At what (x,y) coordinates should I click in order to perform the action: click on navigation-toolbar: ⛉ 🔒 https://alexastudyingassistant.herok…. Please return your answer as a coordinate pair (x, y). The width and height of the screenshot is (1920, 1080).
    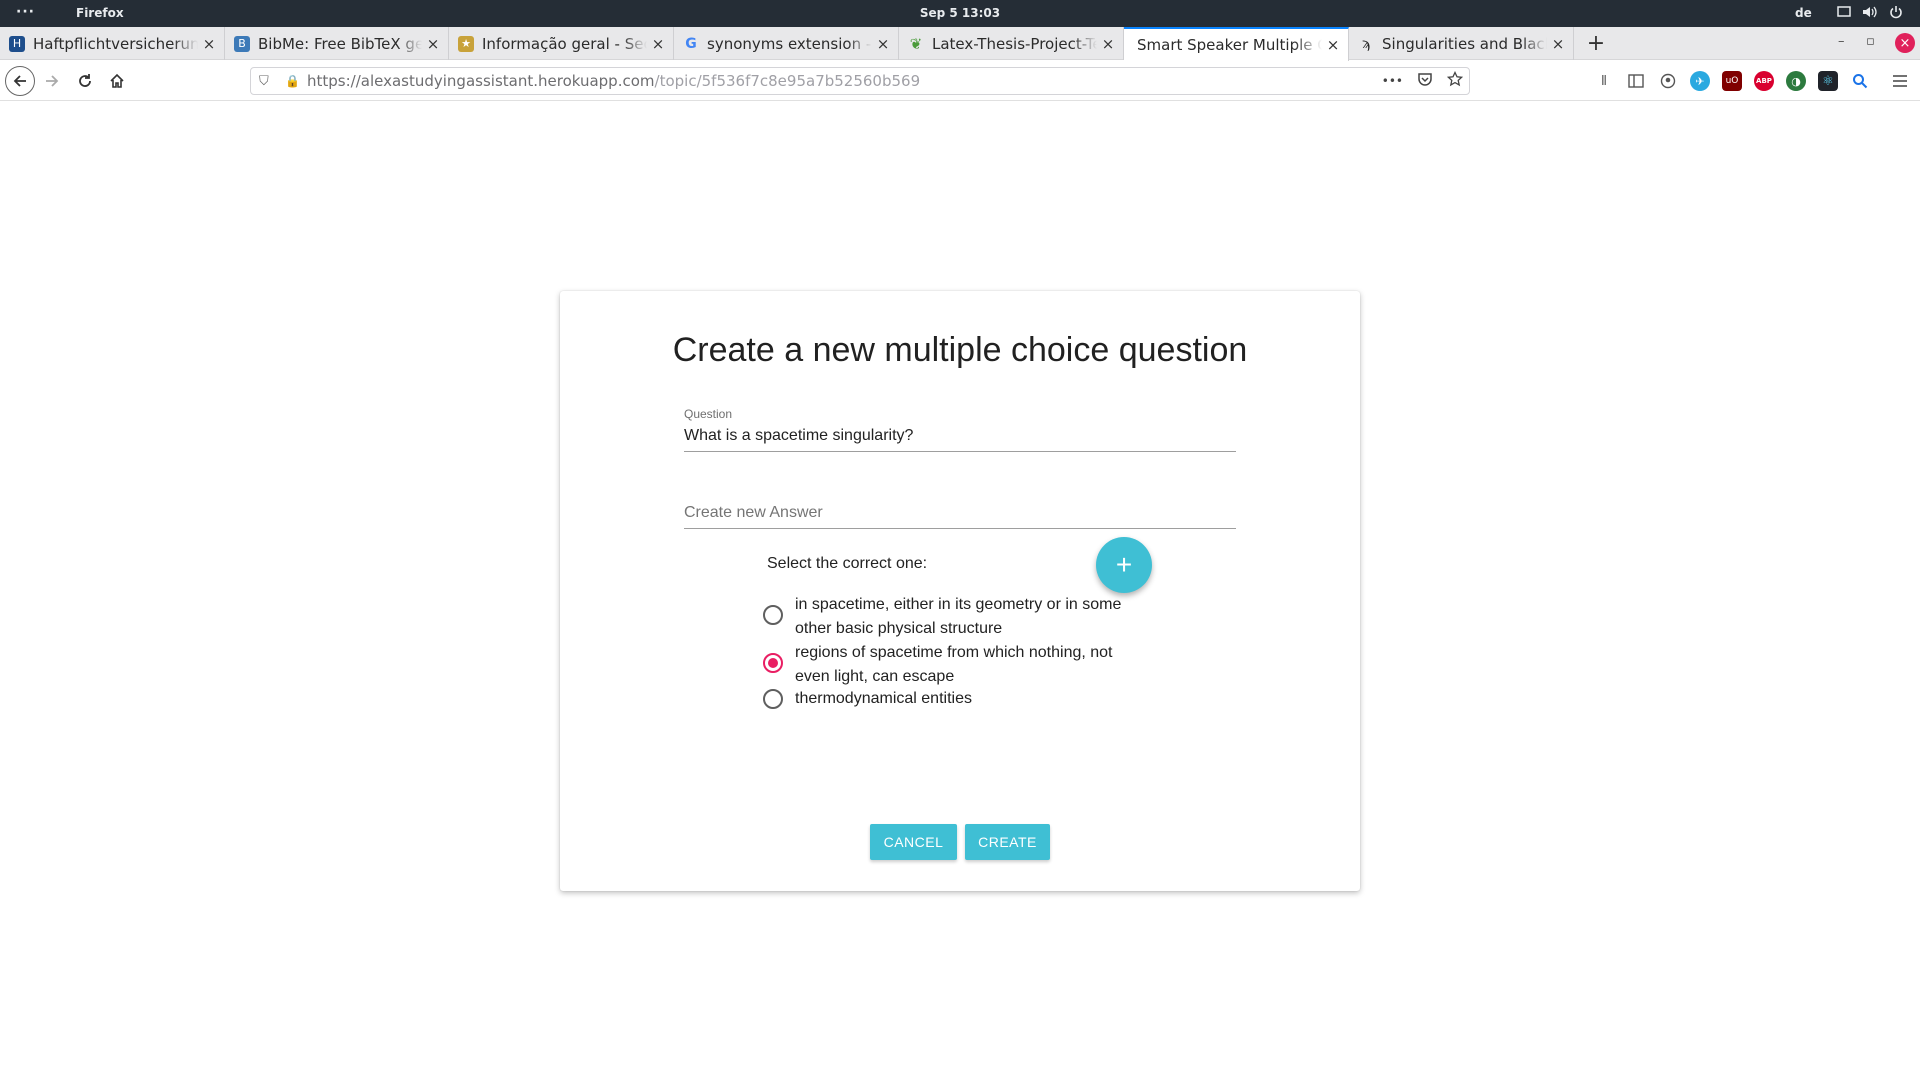
    Looking at the image, I should click on (960, 81).